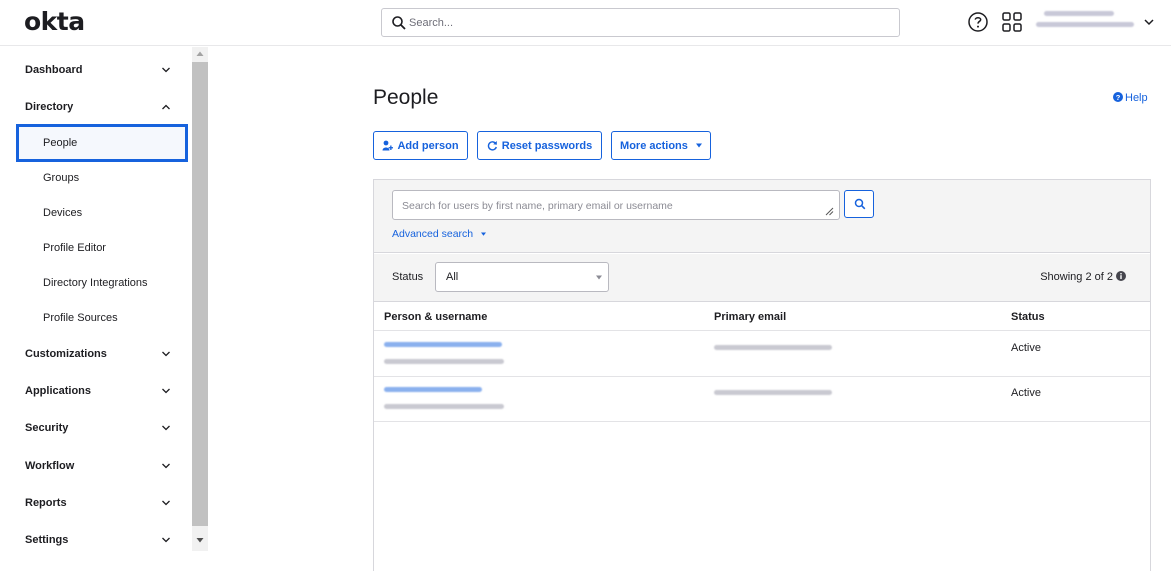 The image size is (1171, 571). I want to click on user-search-box, so click(616, 205).